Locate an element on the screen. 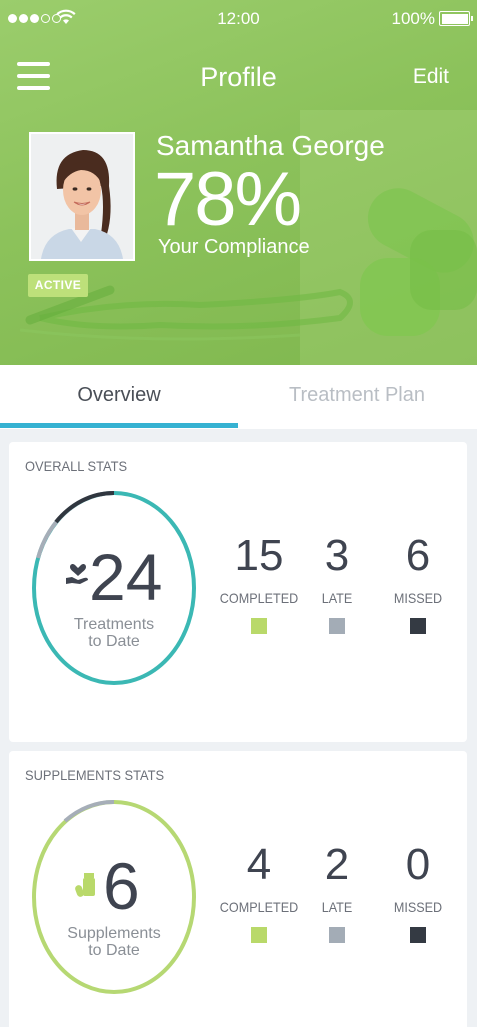  active-tab-indicator is located at coordinates (119, 425).